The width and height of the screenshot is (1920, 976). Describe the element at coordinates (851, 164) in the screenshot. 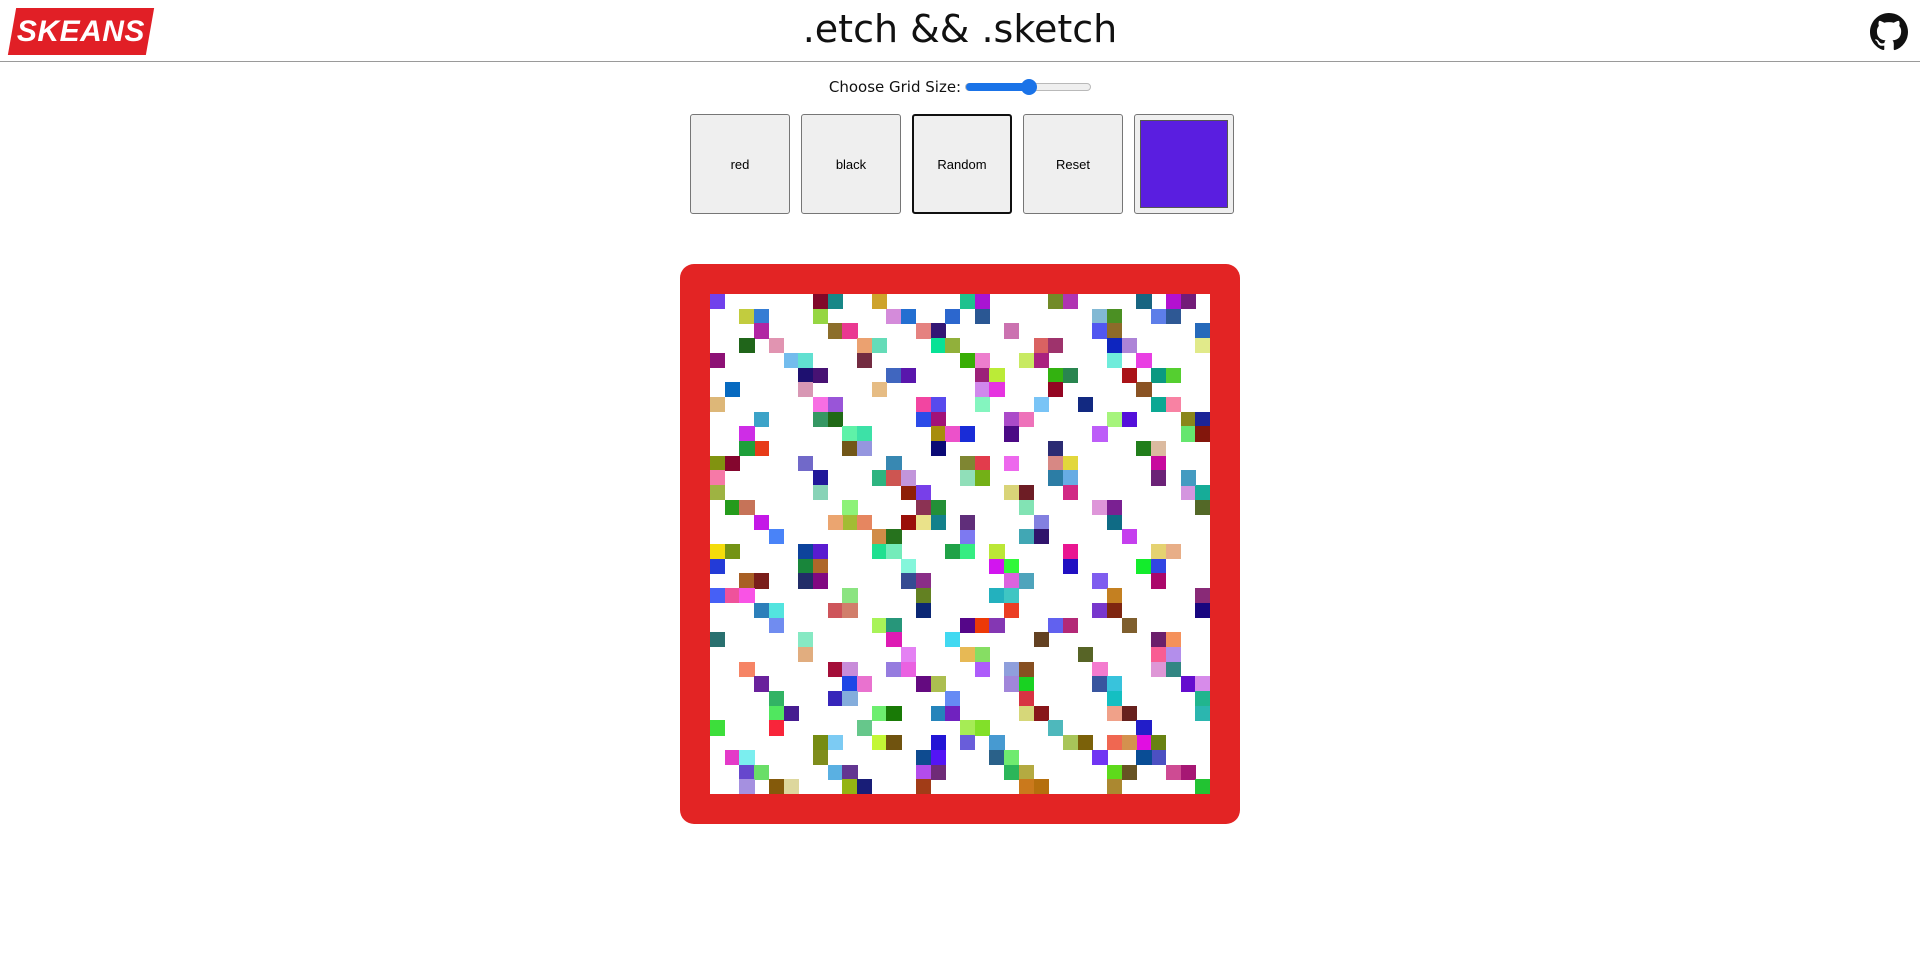

I see `black-button: black` at that location.